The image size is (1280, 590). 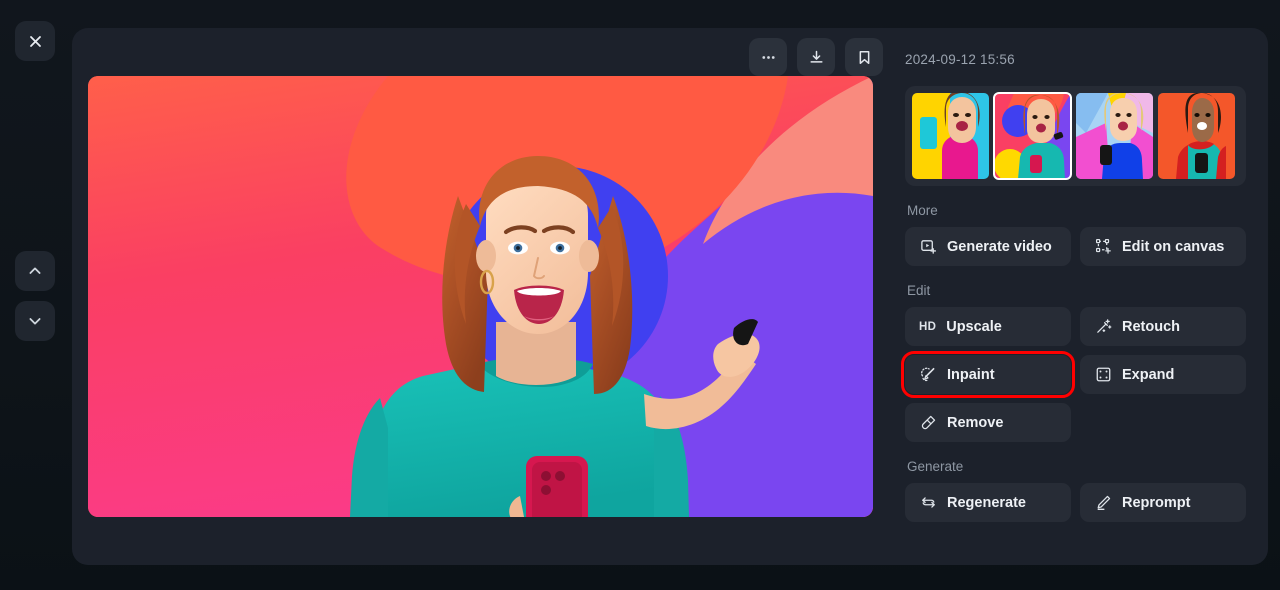 I want to click on next-image-button, so click(x=35, y=321).